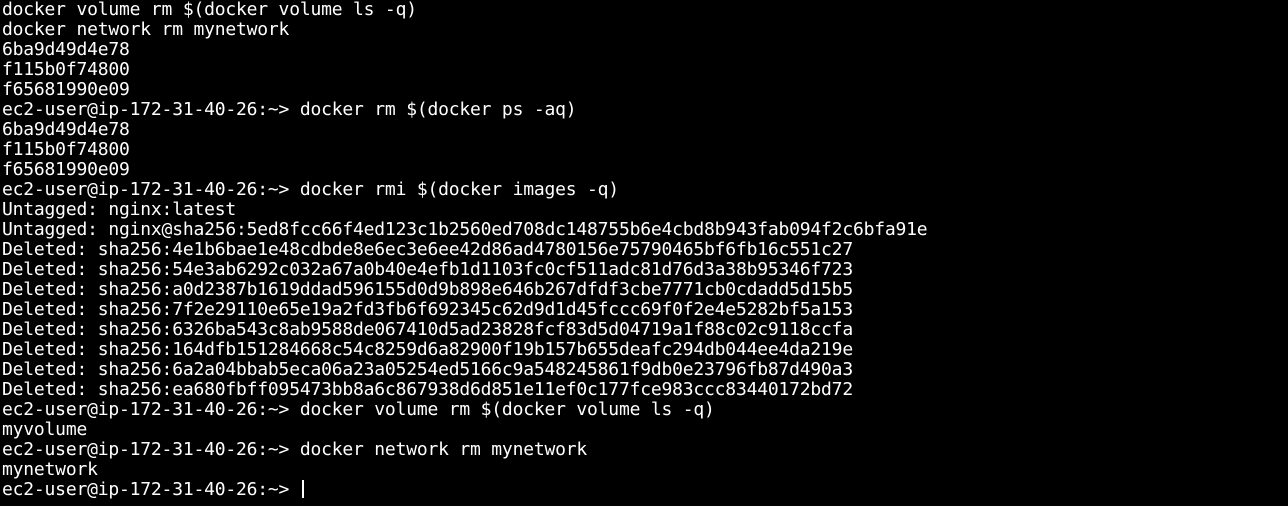  I want to click on terminal-input-line: ec2-user@ip-172-31-40-26:~>, so click(645, 490).